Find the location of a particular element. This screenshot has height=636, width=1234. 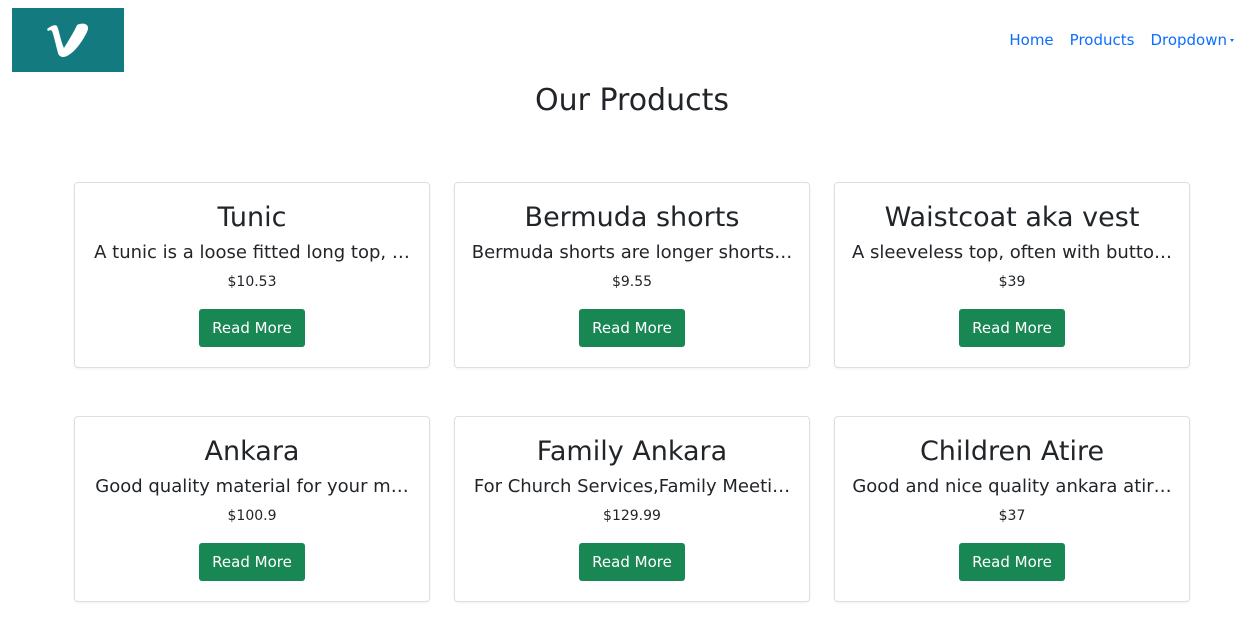

product-price: $39 is located at coordinates (1012, 282).